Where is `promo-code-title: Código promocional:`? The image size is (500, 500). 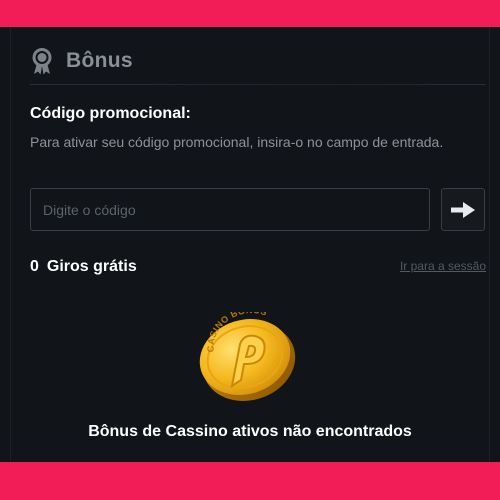
promo-code-title: Código promocional: is located at coordinates (110, 113).